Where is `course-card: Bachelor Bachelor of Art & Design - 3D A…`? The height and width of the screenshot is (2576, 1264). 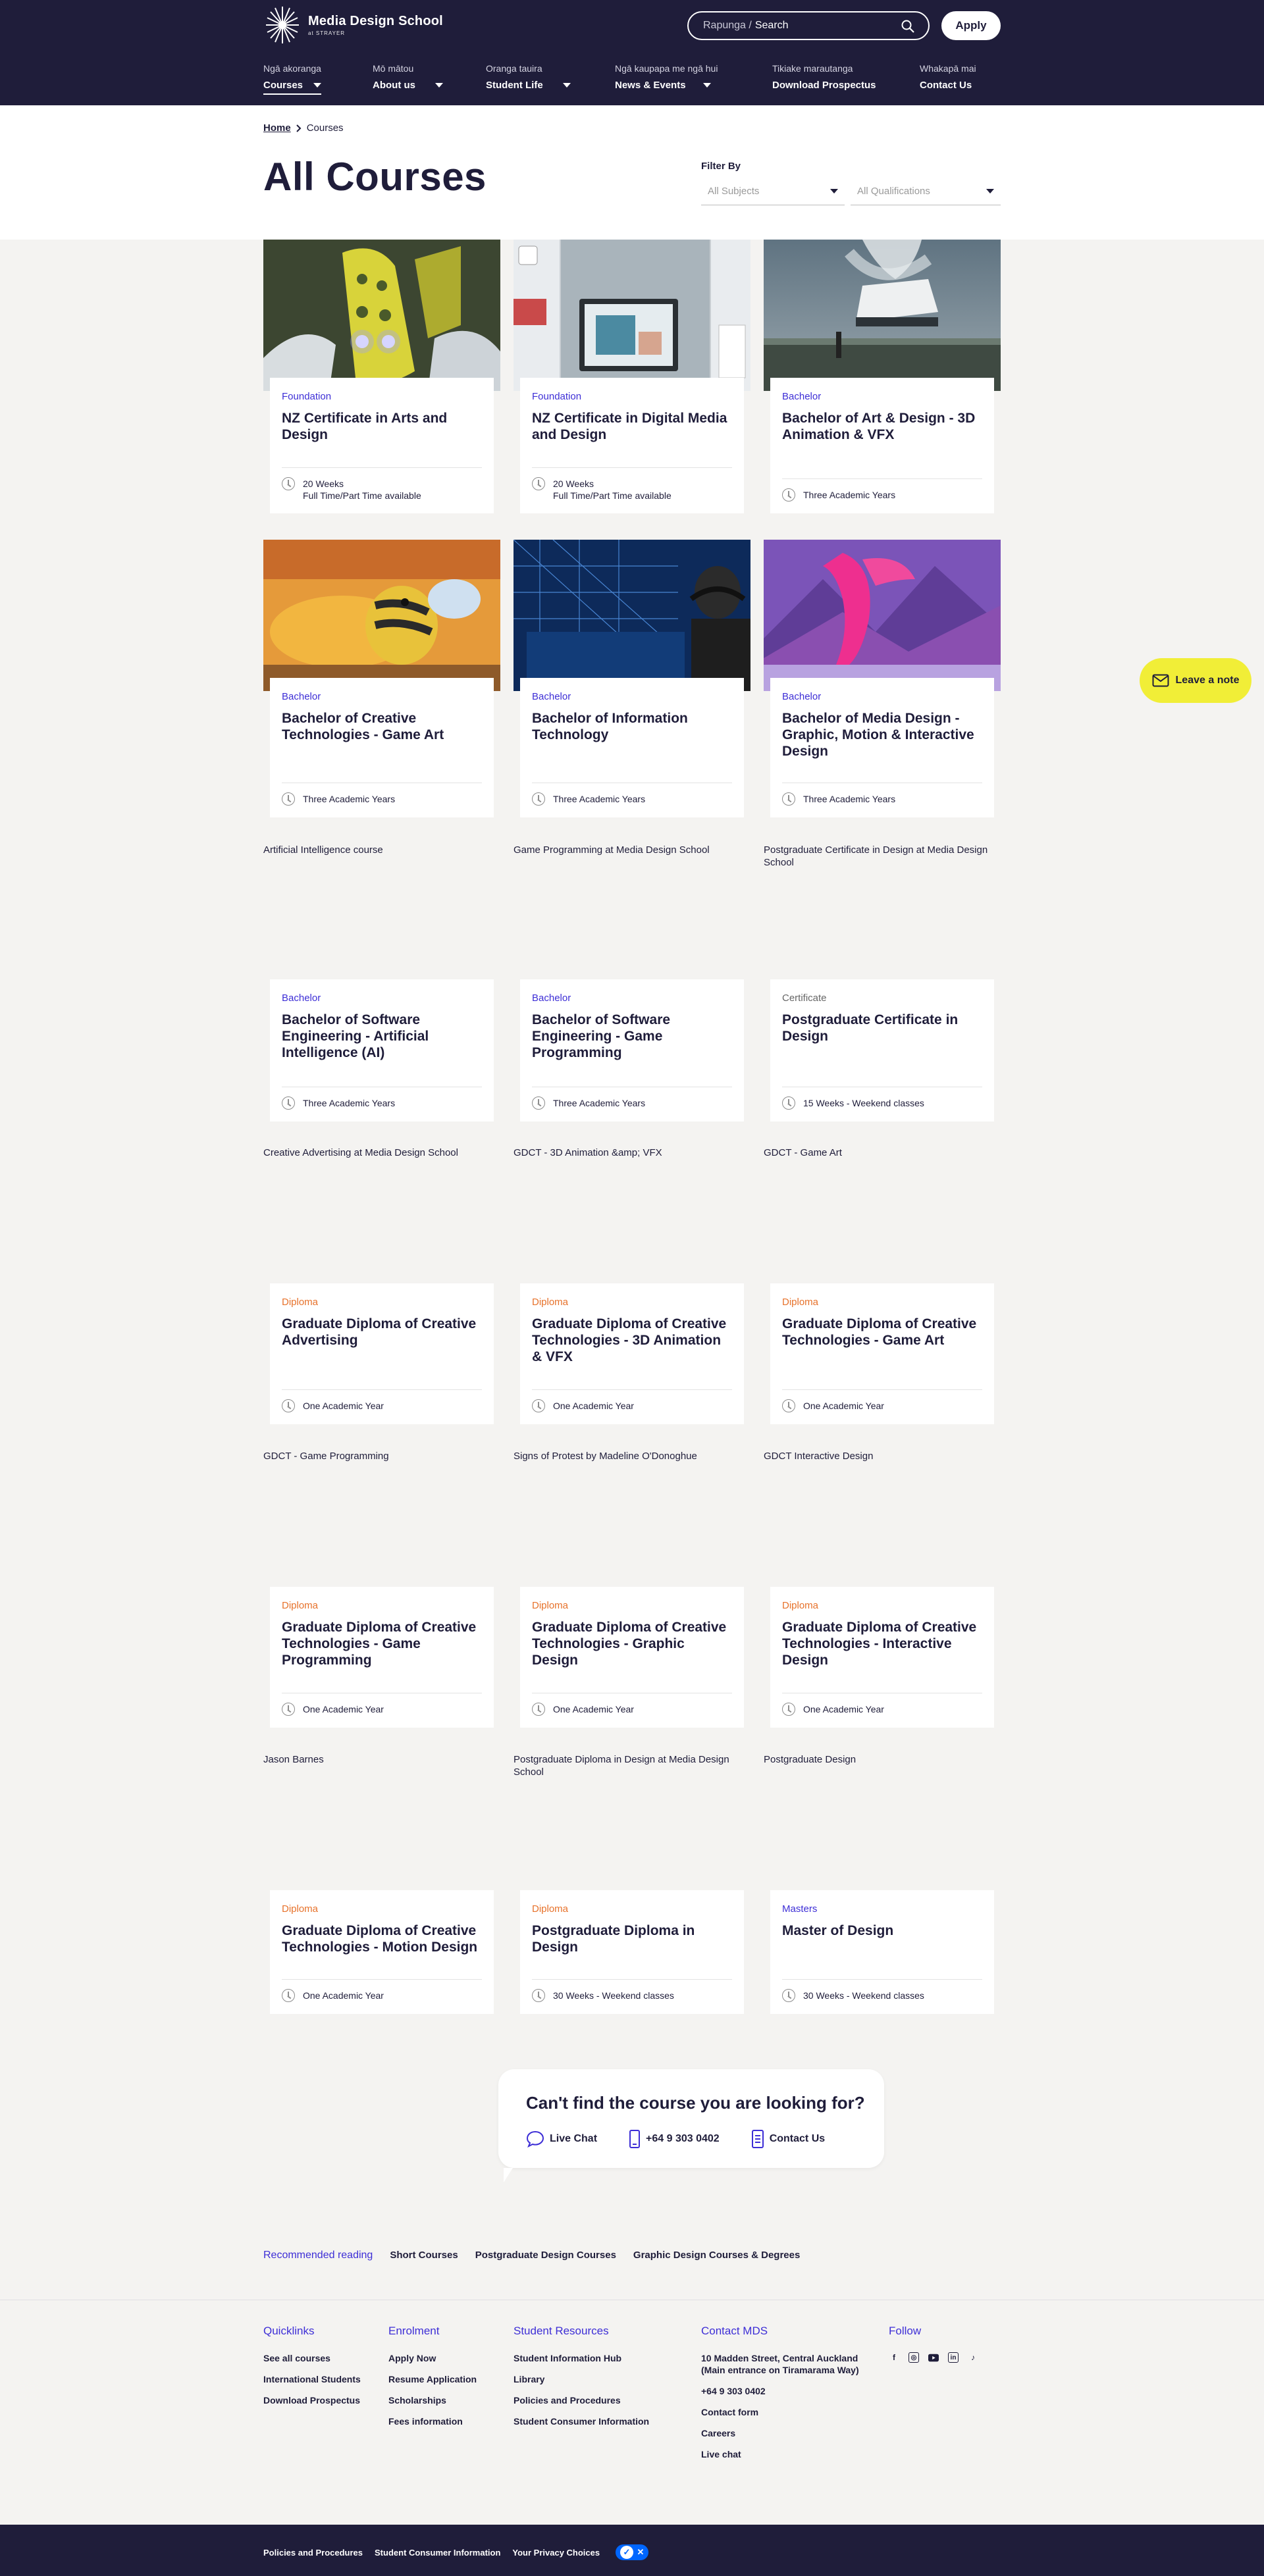
course-card: Bachelor Bachelor of Art & Design - 3D A… is located at coordinates (882, 376).